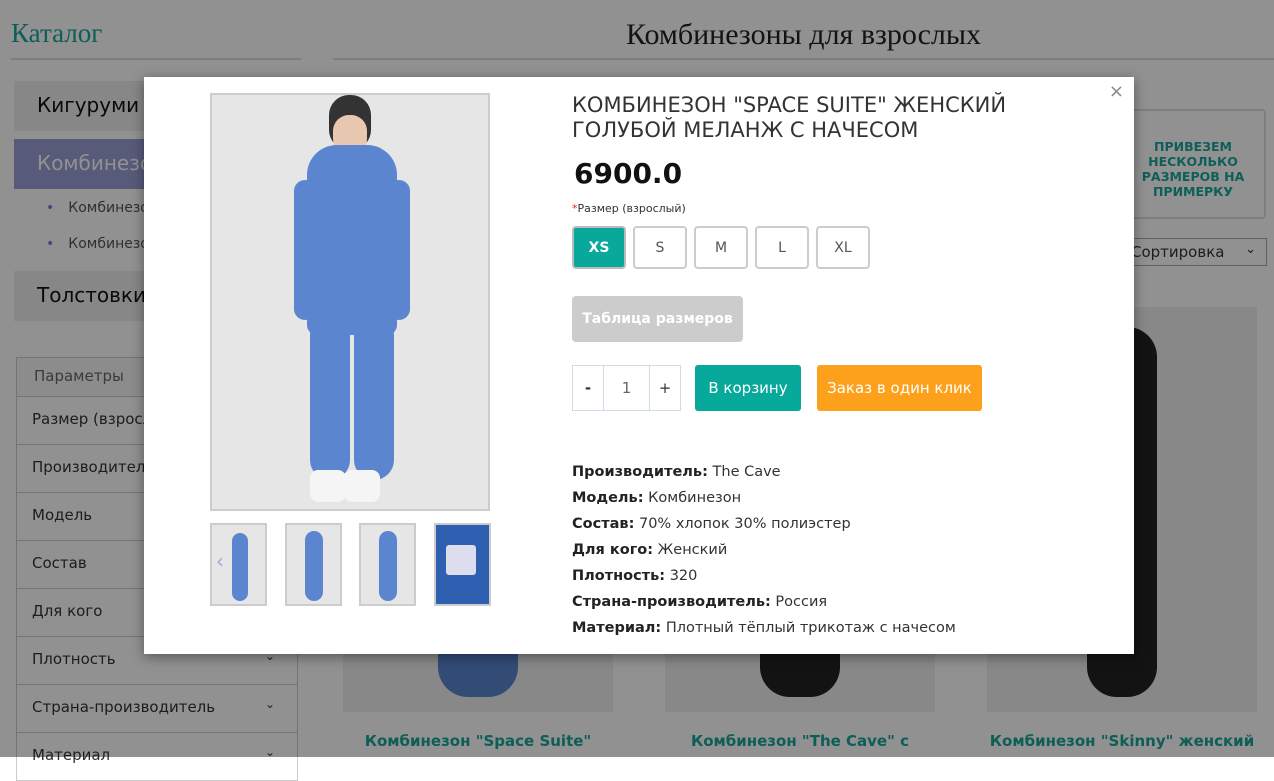  Describe the element at coordinates (700, 602) in the screenshot. I see `spec-row: Страна-производитель: Россия` at that location.